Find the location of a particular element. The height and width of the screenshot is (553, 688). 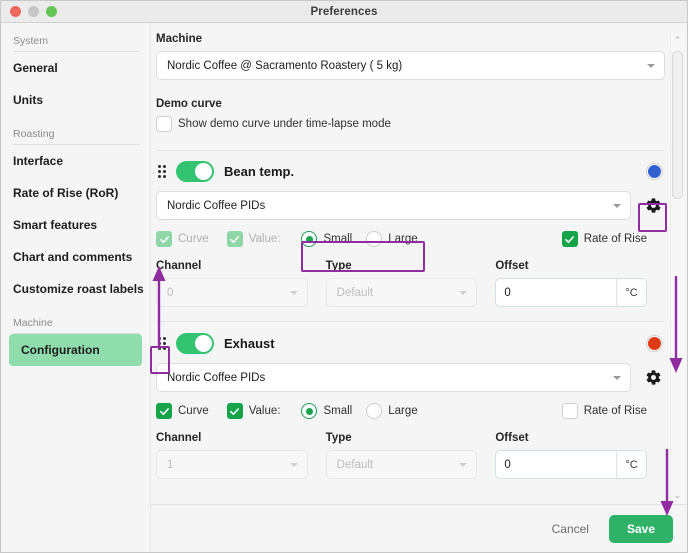

channel-label-bean-temp: Channel is located at coordinates (179, 266).